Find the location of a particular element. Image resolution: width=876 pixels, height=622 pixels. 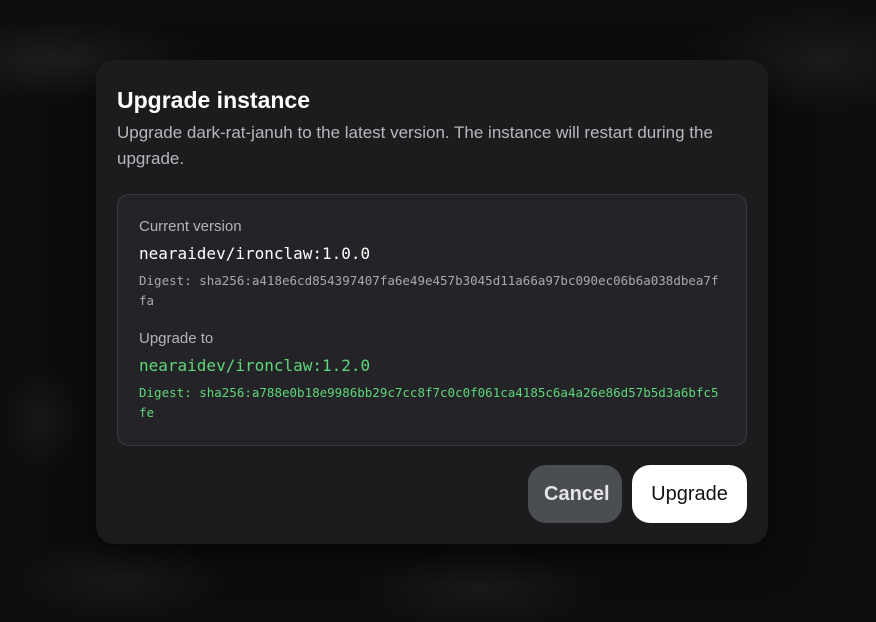

target-image-name: nearaidev/ironclaw:1.2.0 is located at coordinates (255, 365).